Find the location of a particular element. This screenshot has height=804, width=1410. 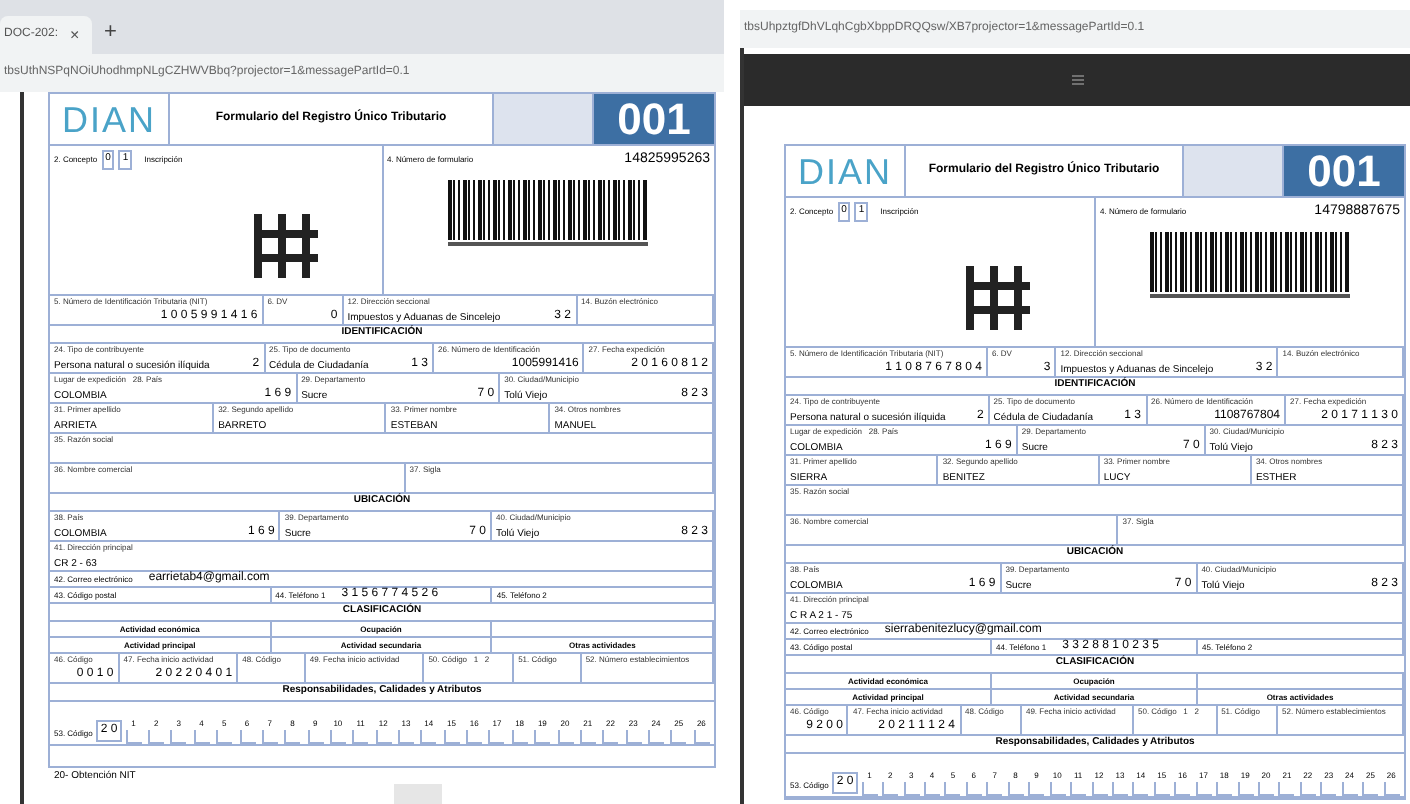

menu-icon is located at coordinates (1077, 80).